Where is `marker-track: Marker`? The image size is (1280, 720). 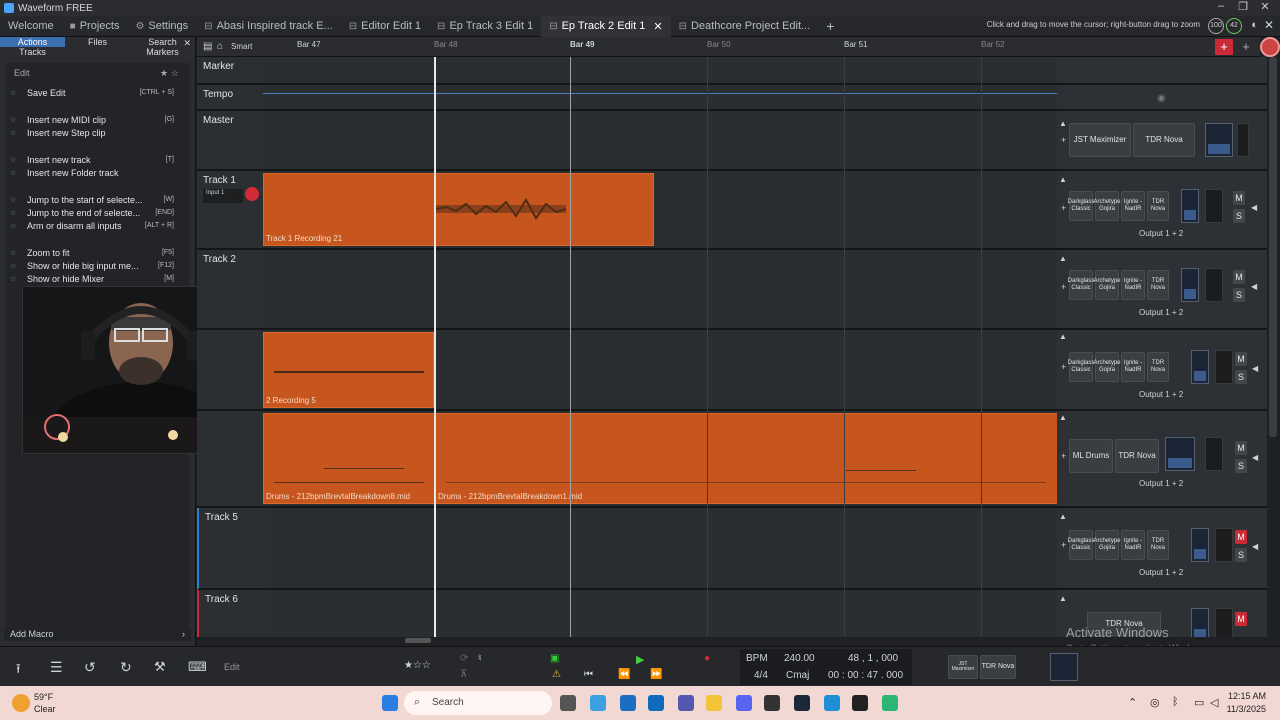
marker-track: Marker is located at coordinates (732, 71).